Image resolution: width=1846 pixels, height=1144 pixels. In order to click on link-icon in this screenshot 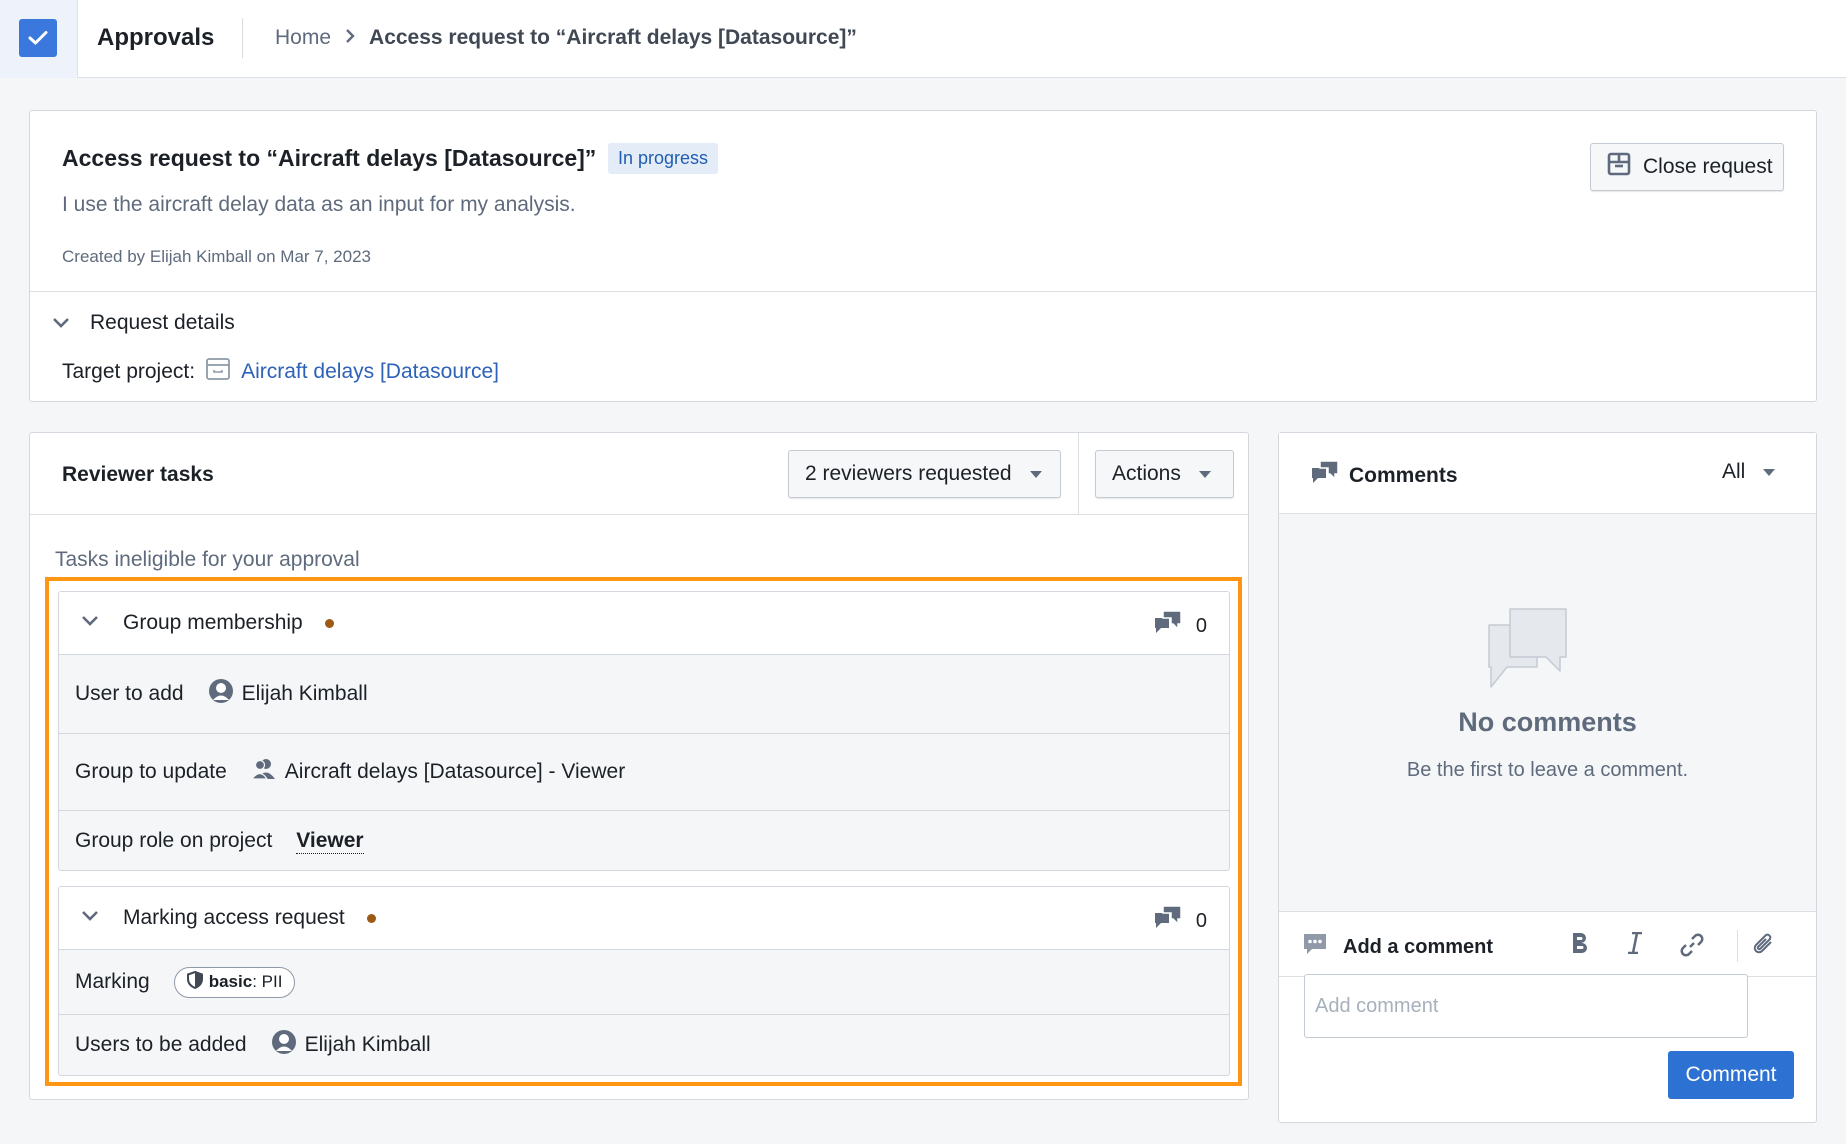, I will do `click(1692, 948)`.